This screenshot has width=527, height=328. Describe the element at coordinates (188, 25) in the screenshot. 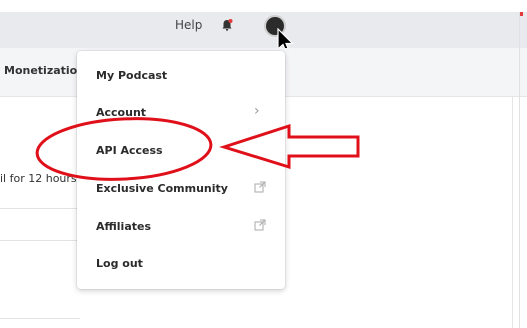

I see `help-link: Help` at that location.